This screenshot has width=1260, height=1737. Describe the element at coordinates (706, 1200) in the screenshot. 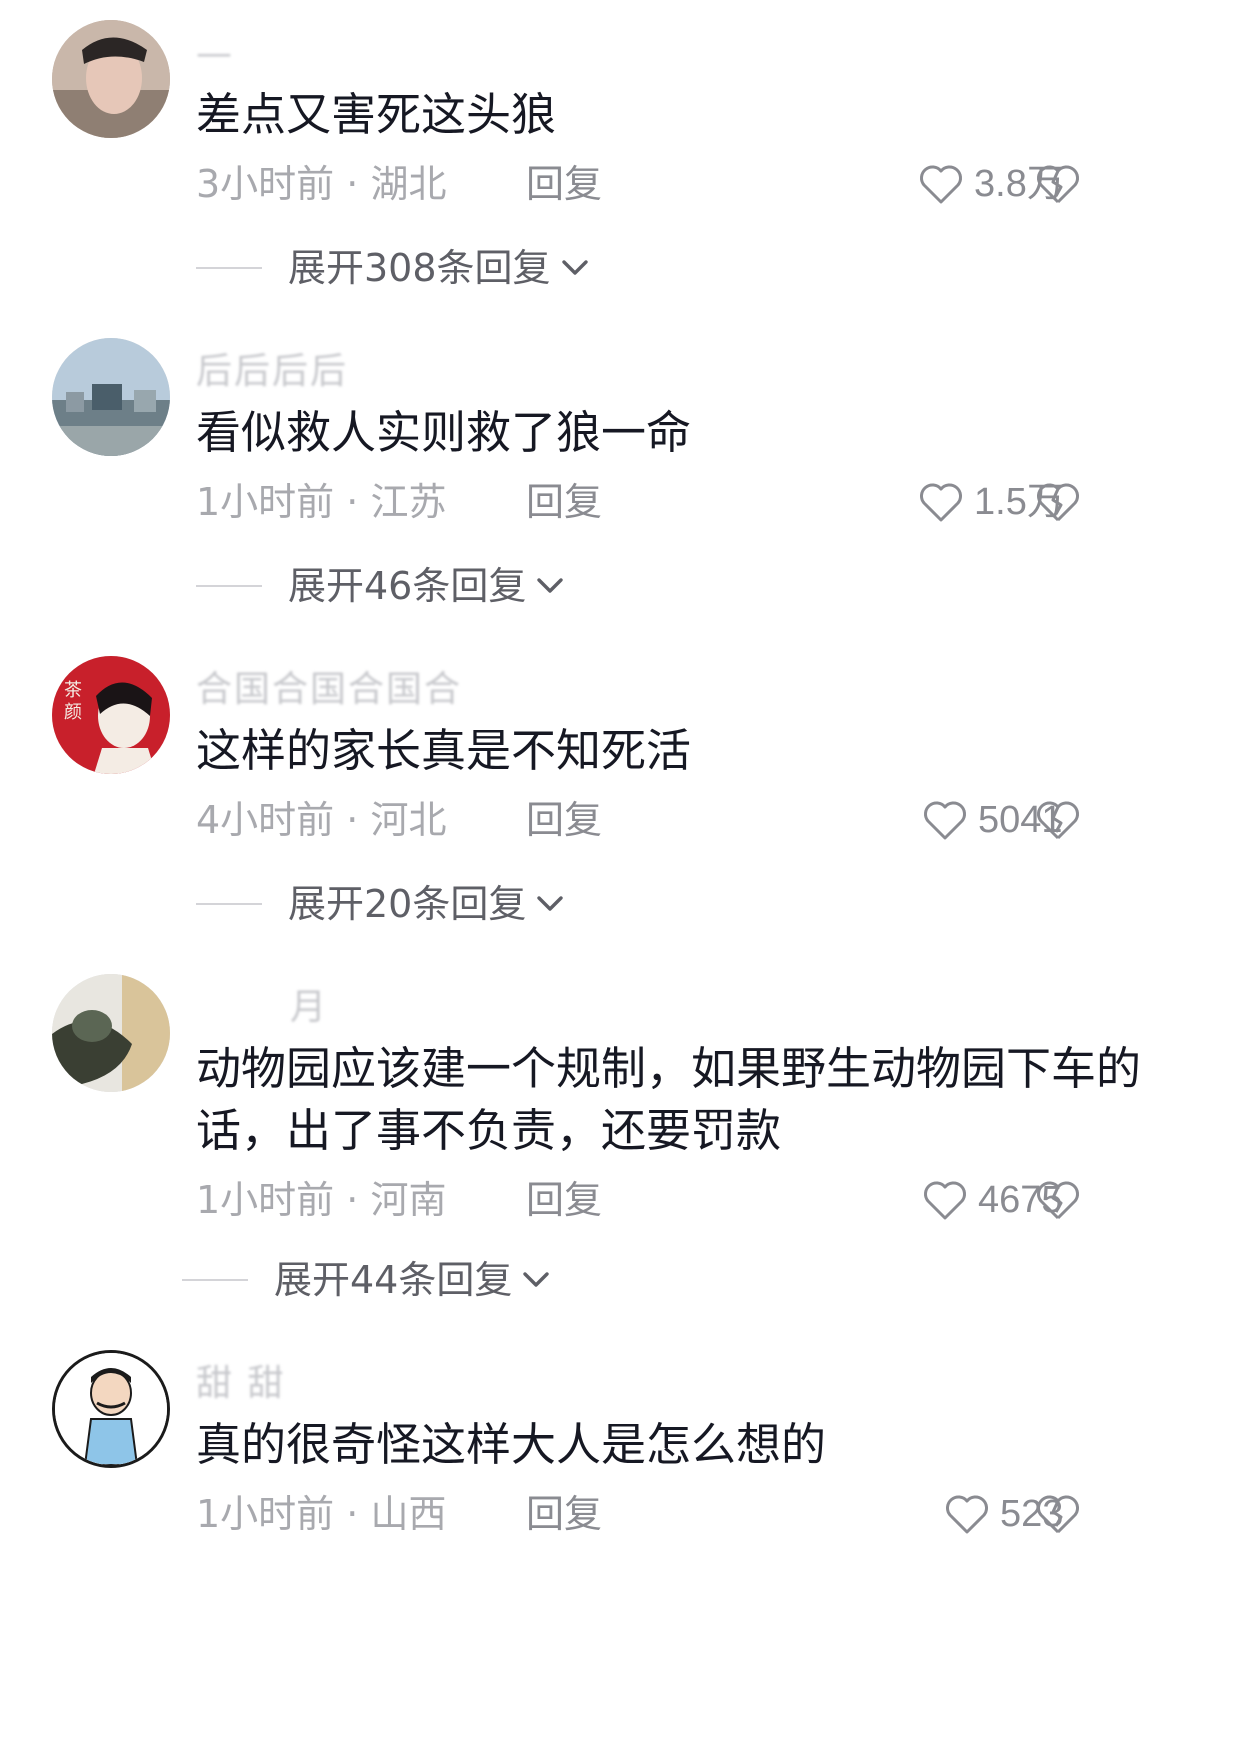

I see `comment-meta: 1小时前 · 河南 回复 4675` at that location.